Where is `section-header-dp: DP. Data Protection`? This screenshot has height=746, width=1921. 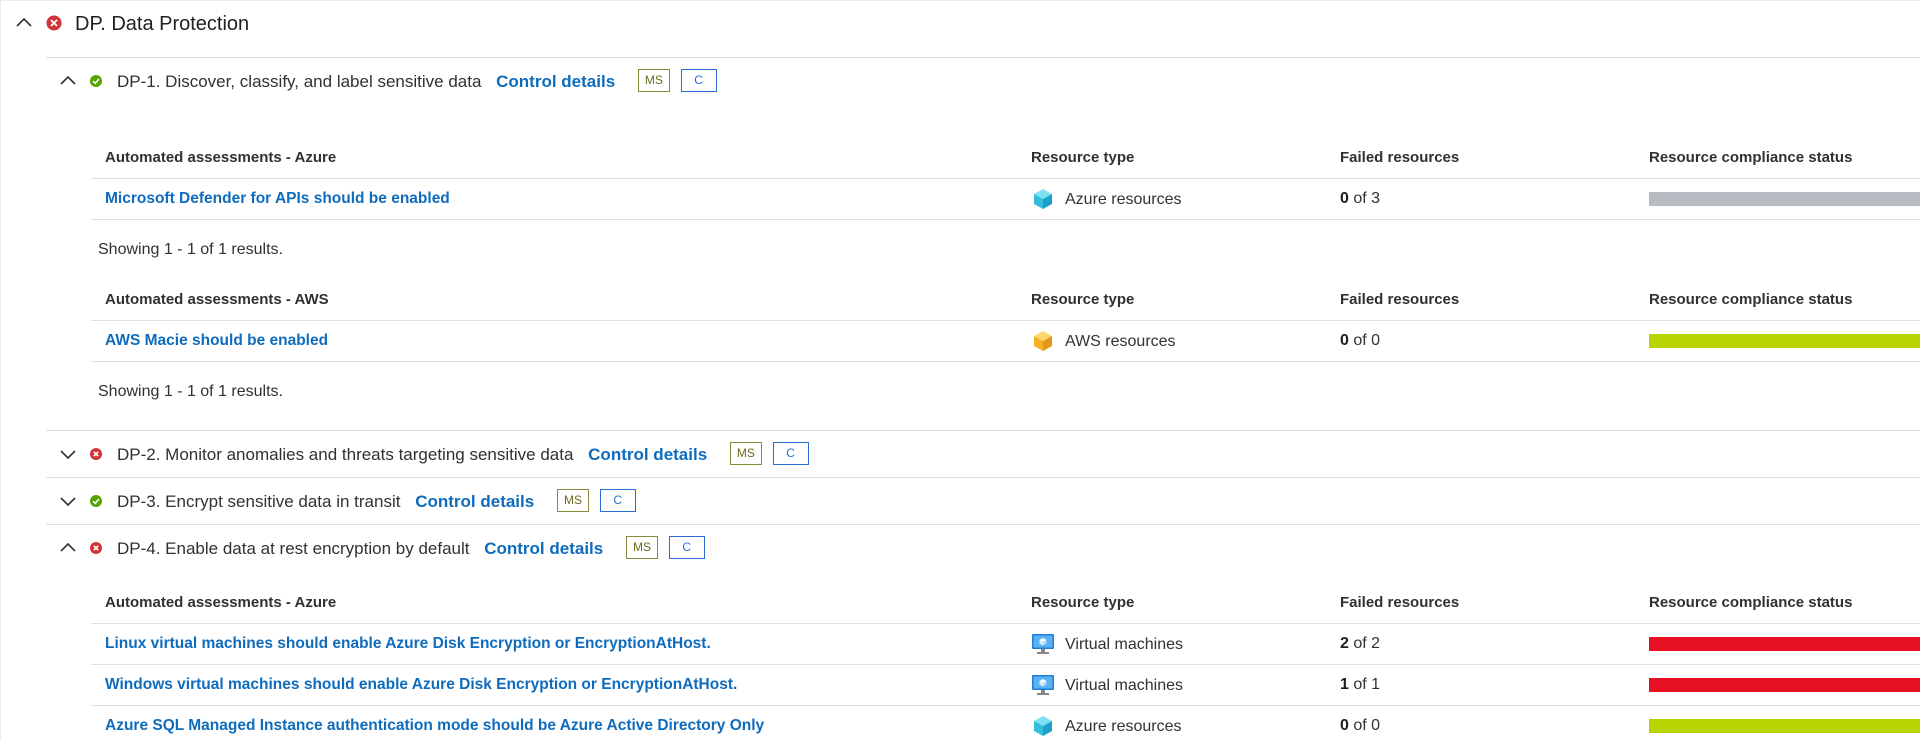 section-header-dp: DP. Data Protection is located at coordinates (960, 25).